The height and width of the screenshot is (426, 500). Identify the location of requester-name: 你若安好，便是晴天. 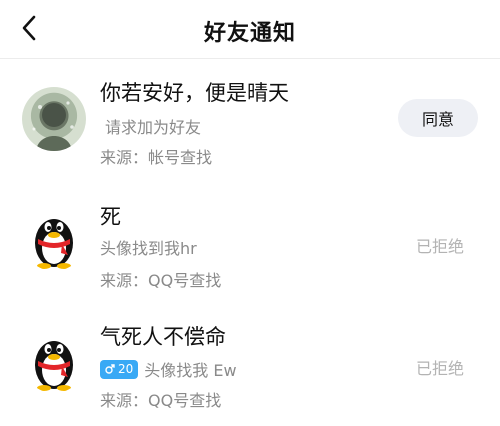
(194, 93).